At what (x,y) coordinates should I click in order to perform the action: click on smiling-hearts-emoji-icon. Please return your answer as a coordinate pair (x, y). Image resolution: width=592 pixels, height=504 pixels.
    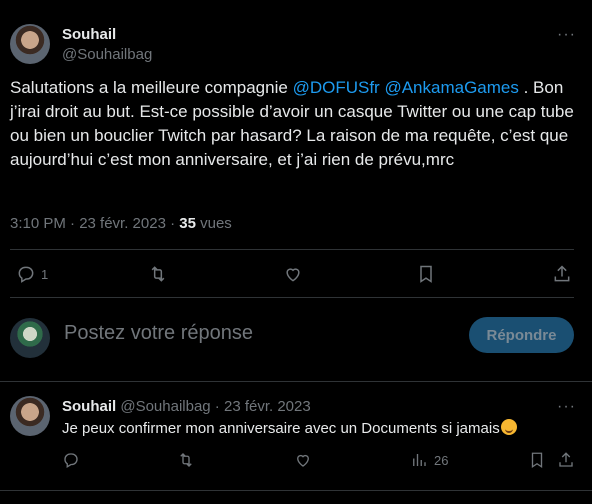
    Looking at the image, I should click on (508, 427).